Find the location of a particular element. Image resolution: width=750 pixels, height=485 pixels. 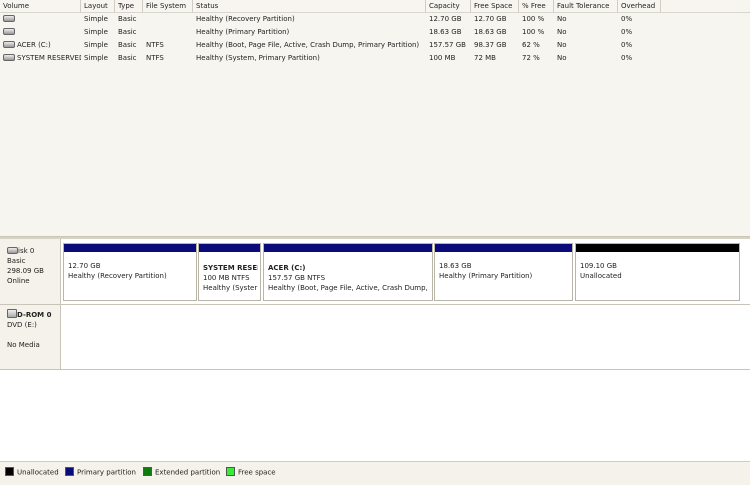

disk-0-name-line: isk 0 is located at coordinates (33, 251).